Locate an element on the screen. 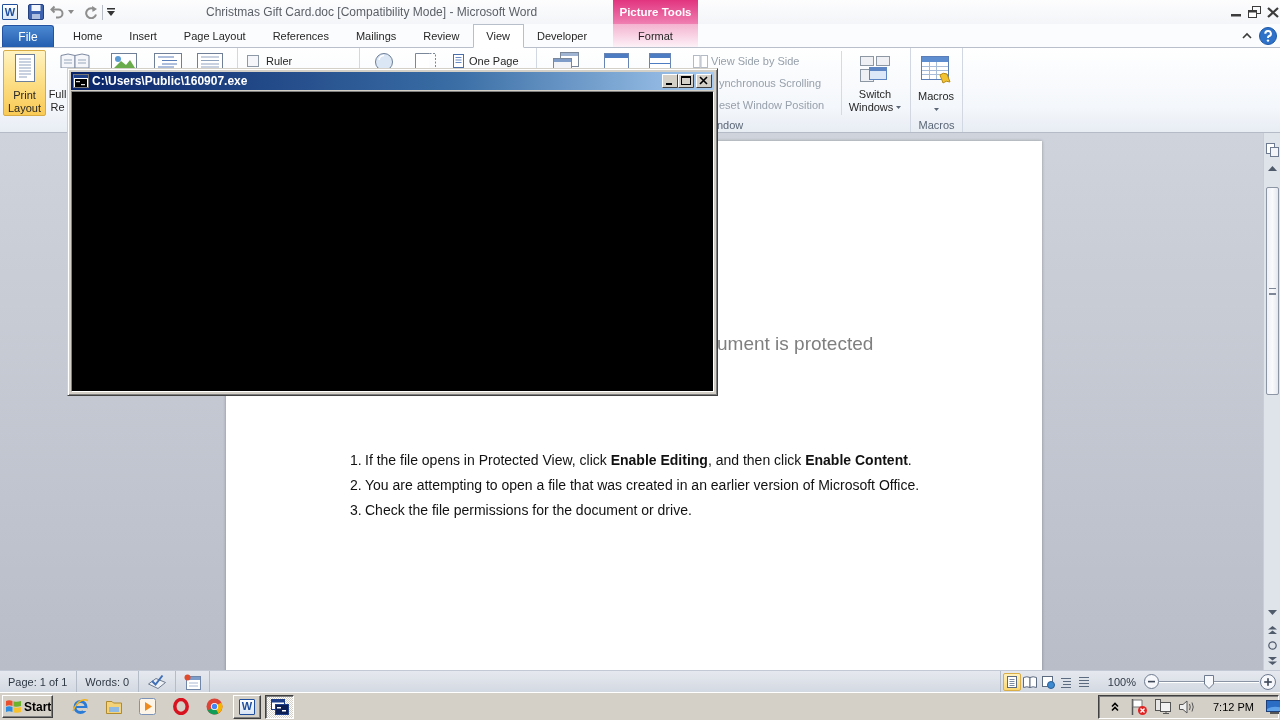 This screenshot has height=720, width=1280. macro-sheet-icon is located at coordinates (936, 70).